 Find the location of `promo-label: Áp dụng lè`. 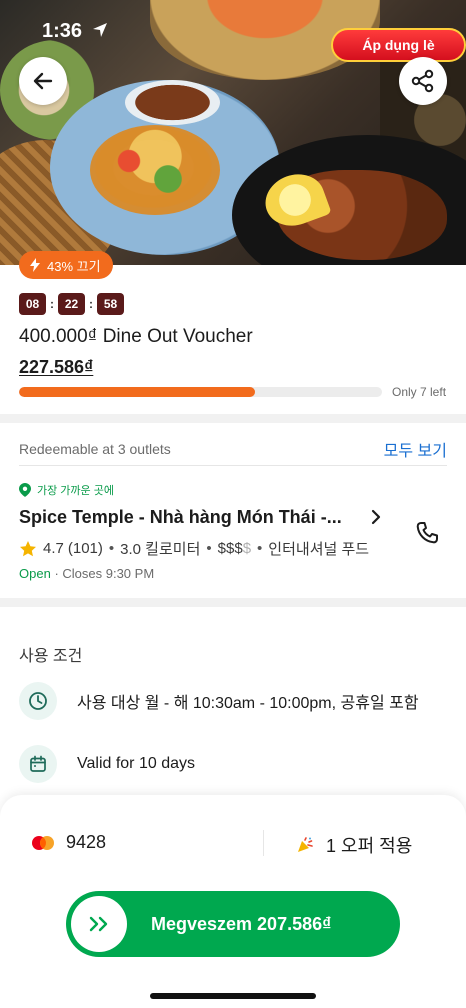

promo-label: Áp dụng lè is located at coordinates (398, 45).